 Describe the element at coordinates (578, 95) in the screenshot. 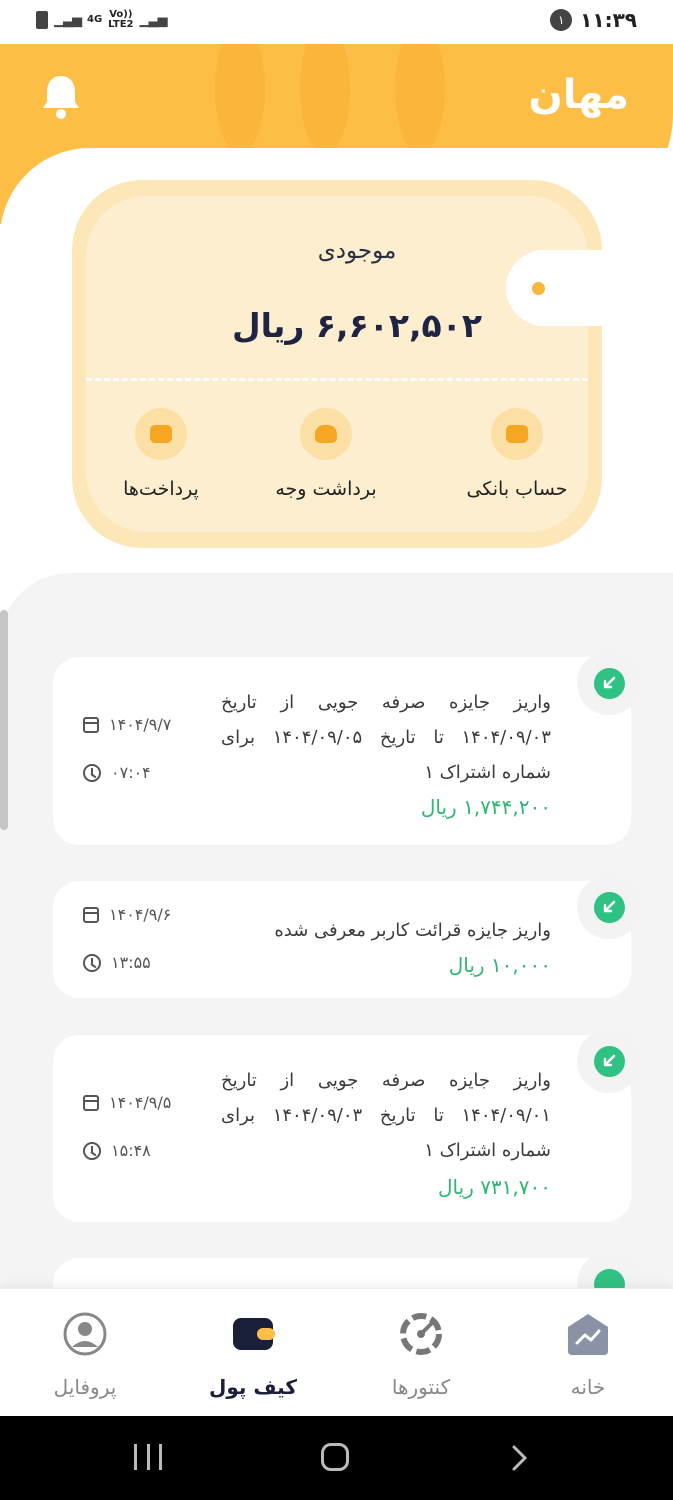

I see `app-logo: مهان` at that location.